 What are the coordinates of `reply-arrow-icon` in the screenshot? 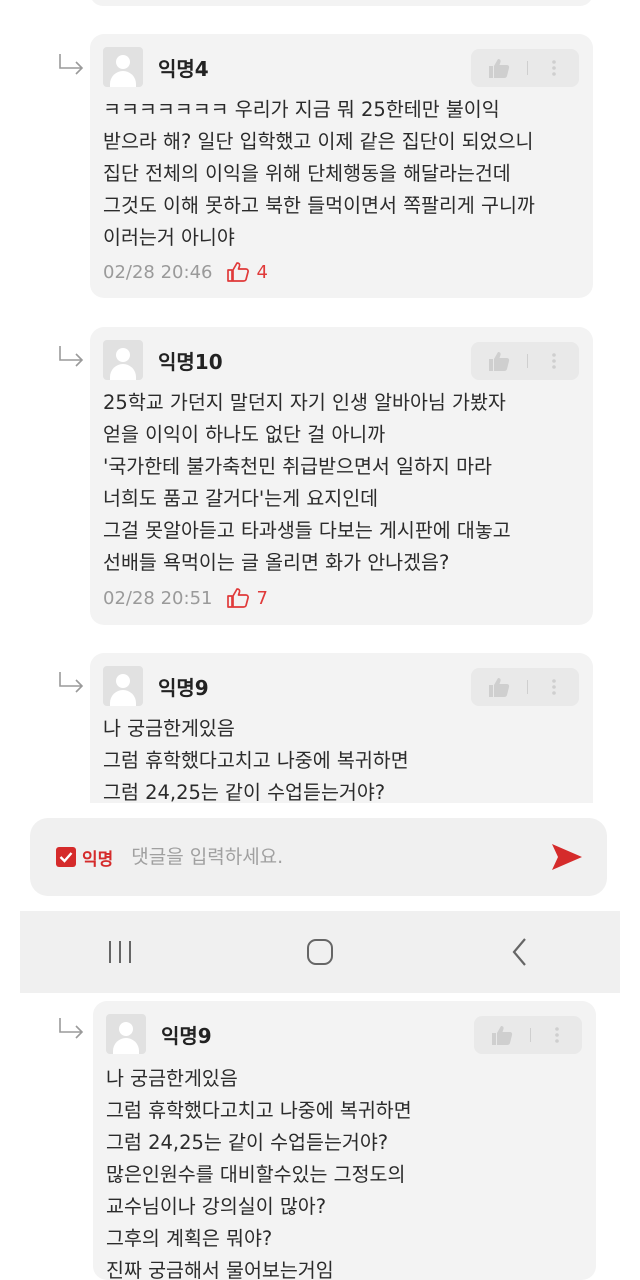 It's located at (71, 1029).